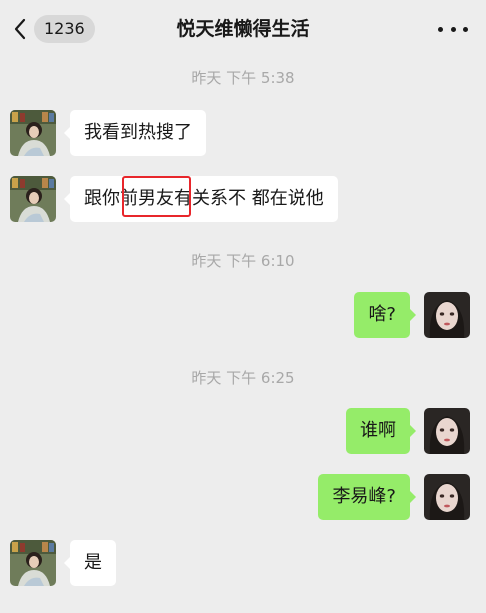 This screenshot has width=486, height=613. Describe the element at coordinates (156, 196) in the screenshot. I see `highlight-annotation-box` at that location.